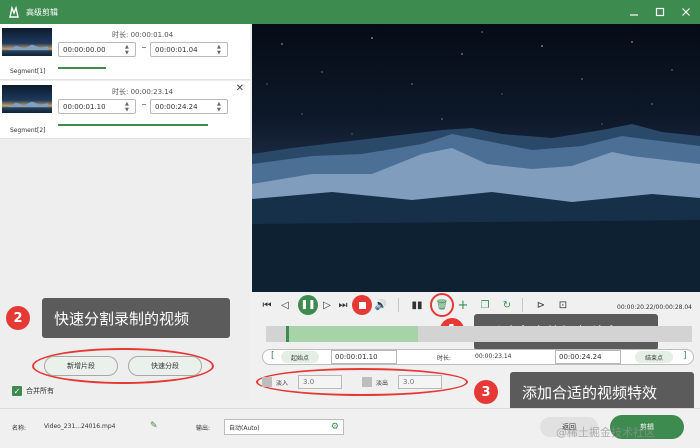 The height and width of the screenshot is (448, 700). I want to click on prev-frame-icon: ◁, so click(285, 305).